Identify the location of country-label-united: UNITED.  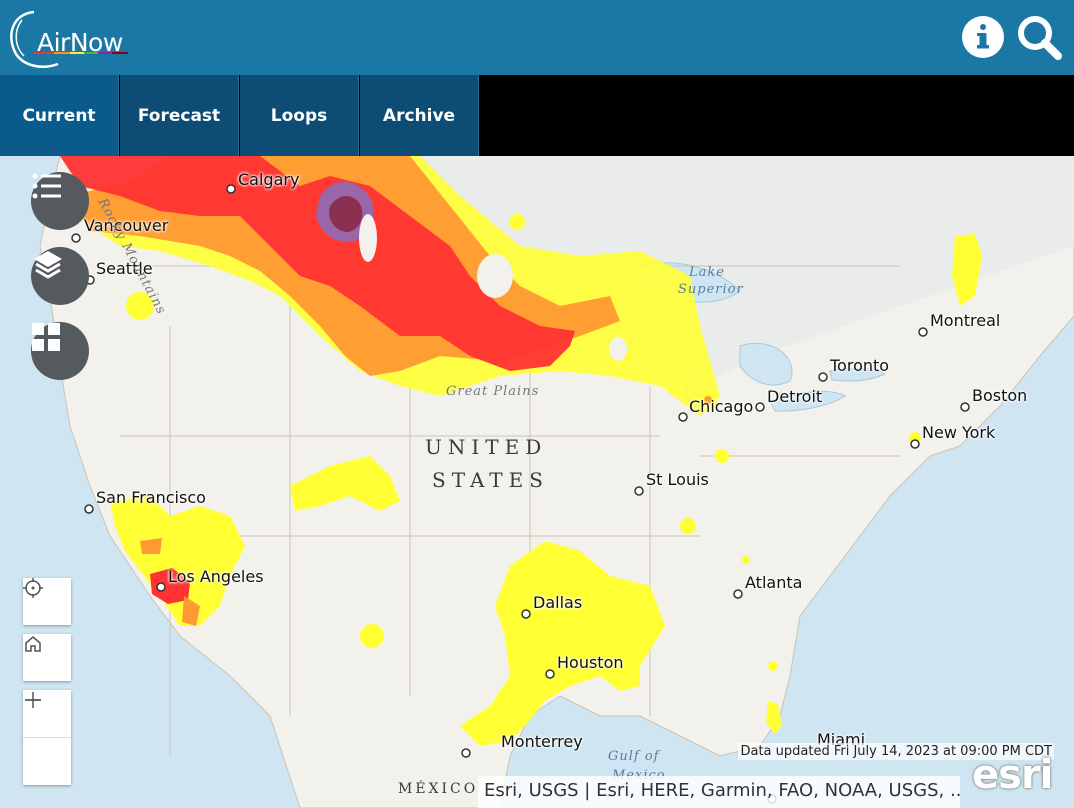
(486, 447).